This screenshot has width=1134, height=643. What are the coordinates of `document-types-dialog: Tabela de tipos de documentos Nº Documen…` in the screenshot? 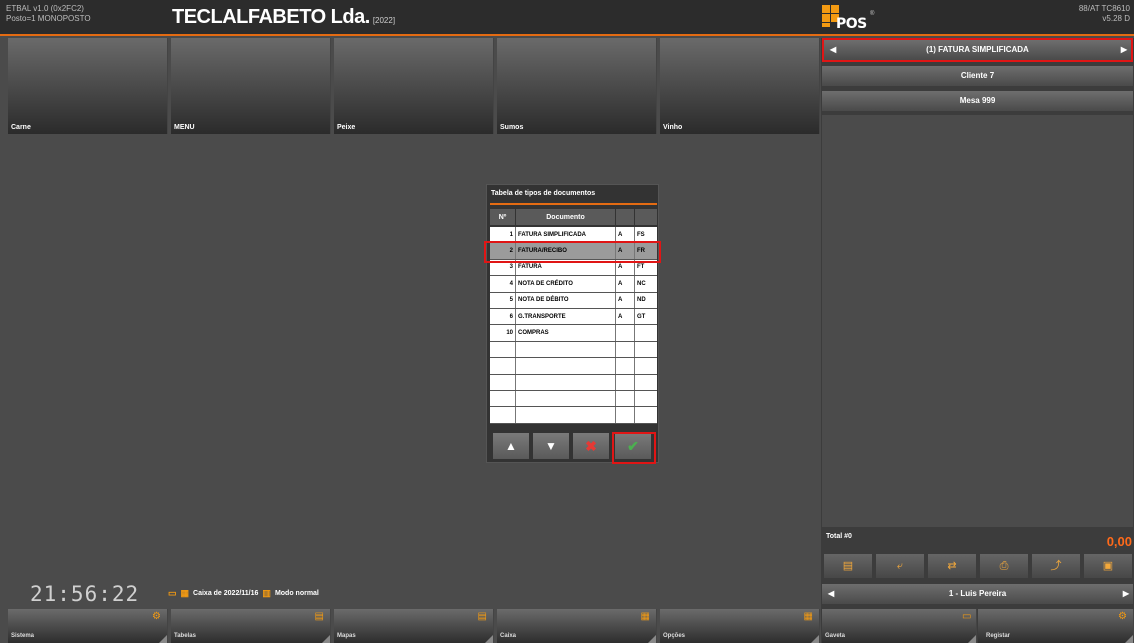 It's located at (572, 323).